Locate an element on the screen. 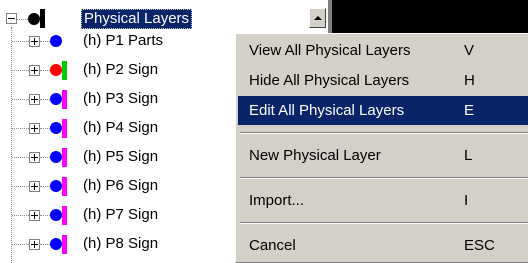  scroll-up-button is located at coordinates (317, 18).